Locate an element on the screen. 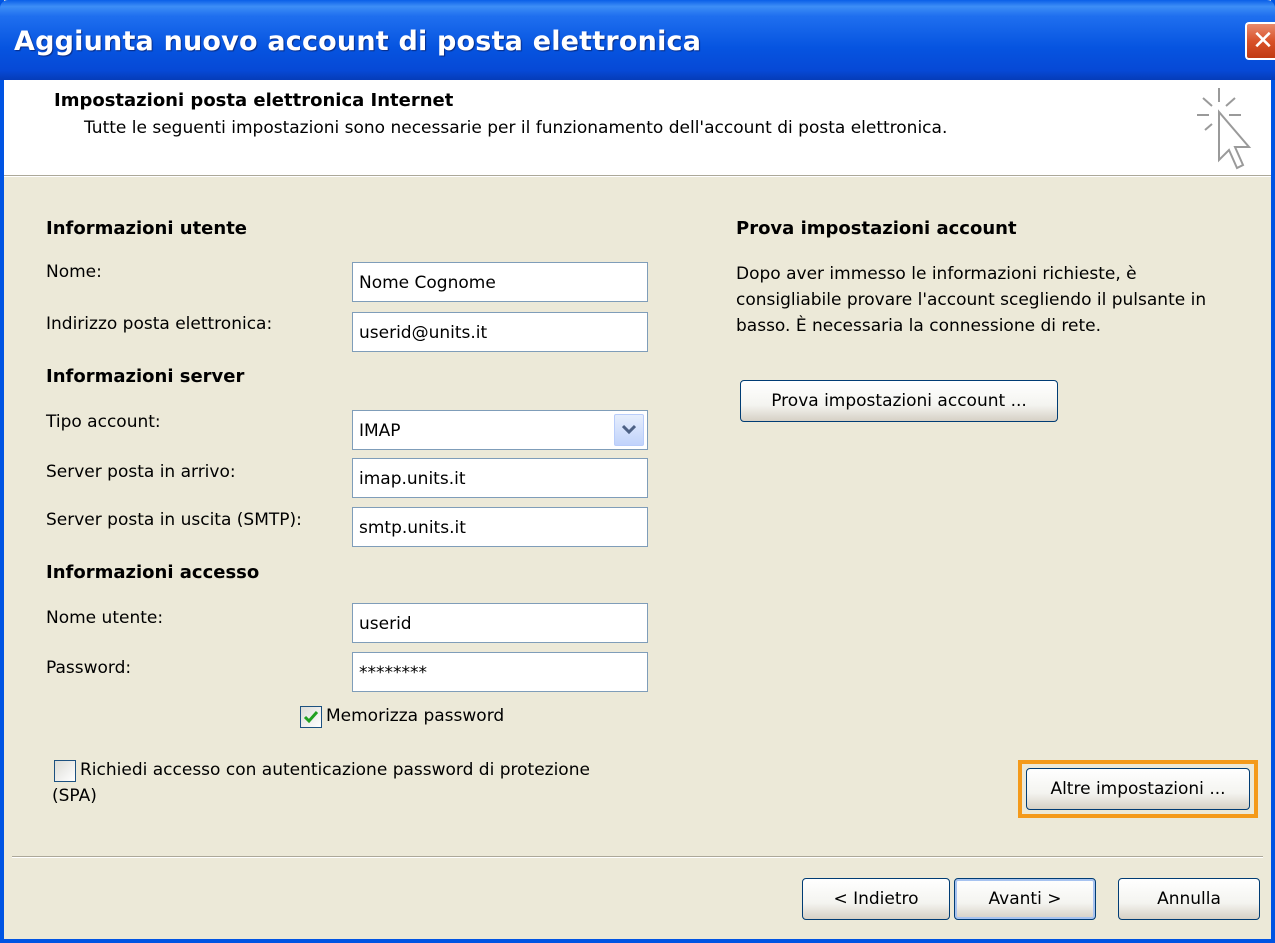 This screenshot has width=1275, height=943. account-type-label: Tipo account: is located at coordinates (103, 422).